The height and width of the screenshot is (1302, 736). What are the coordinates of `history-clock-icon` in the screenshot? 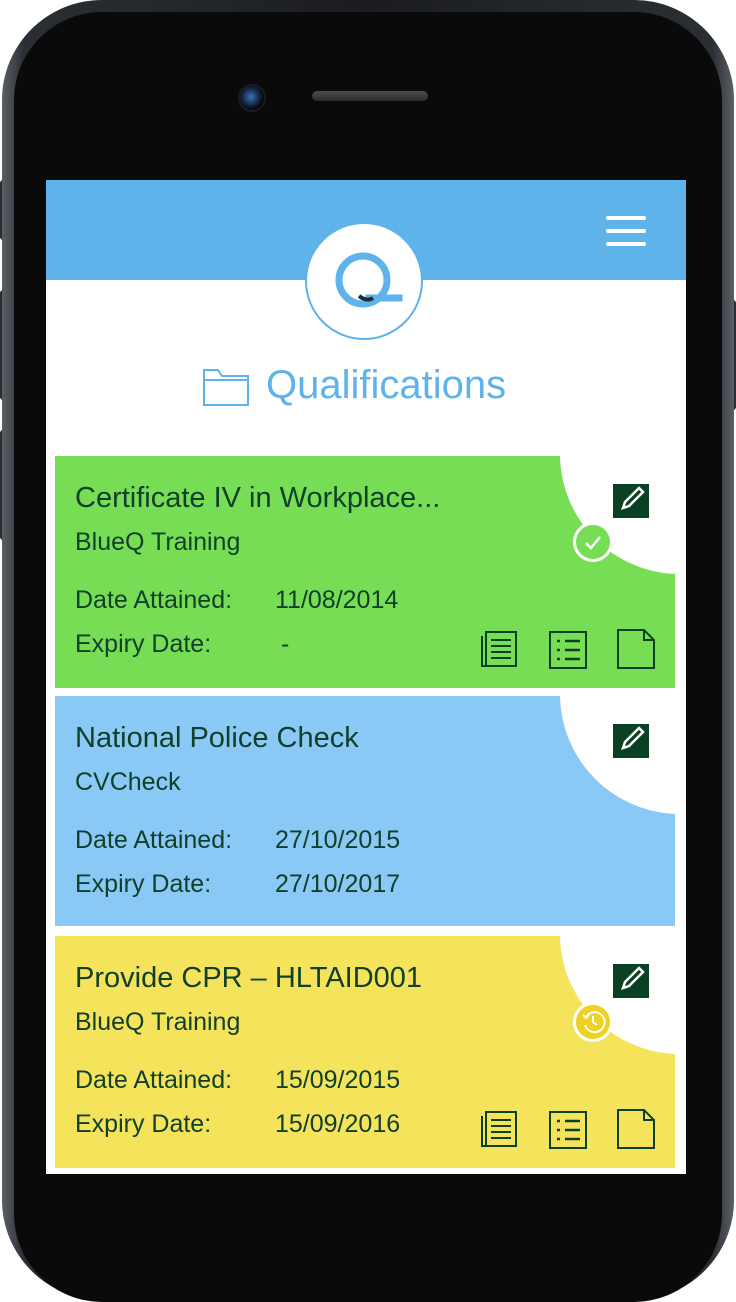 It's located at (593, 1022).